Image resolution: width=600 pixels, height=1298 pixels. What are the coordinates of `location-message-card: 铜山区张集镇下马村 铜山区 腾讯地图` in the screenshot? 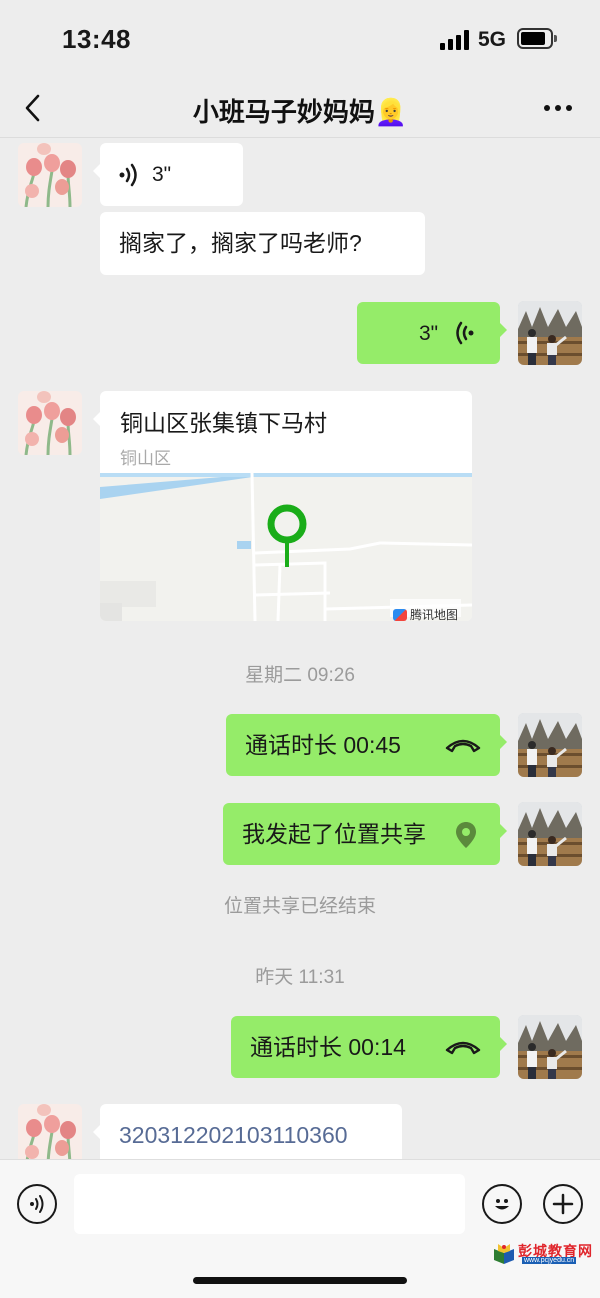 It's located at (282, 506).